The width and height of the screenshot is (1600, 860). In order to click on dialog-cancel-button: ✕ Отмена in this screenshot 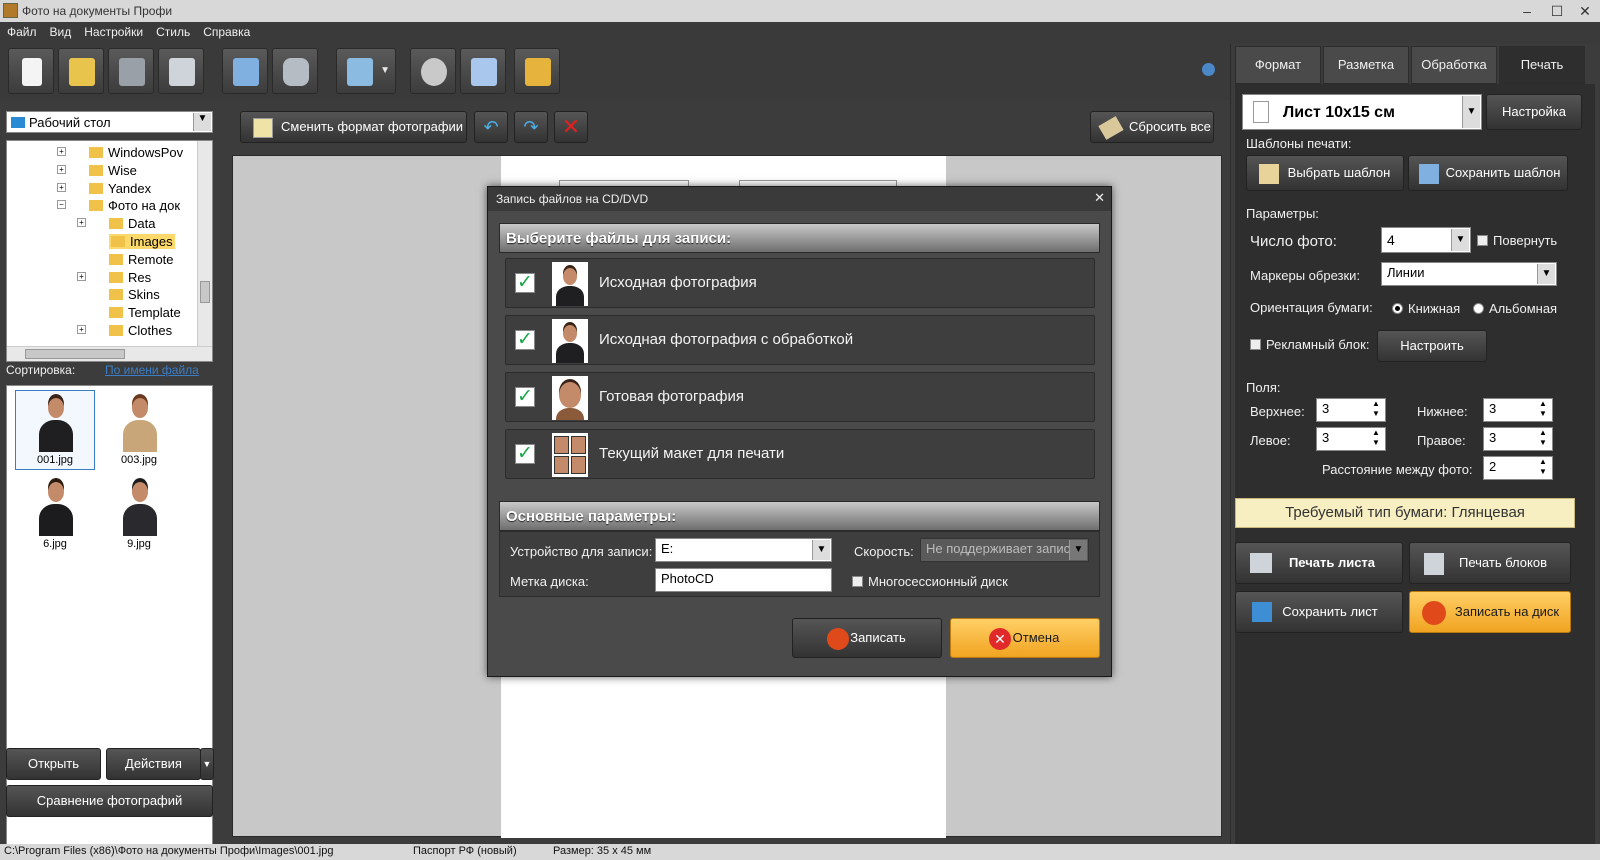, I will do `click(1025, 638)`.